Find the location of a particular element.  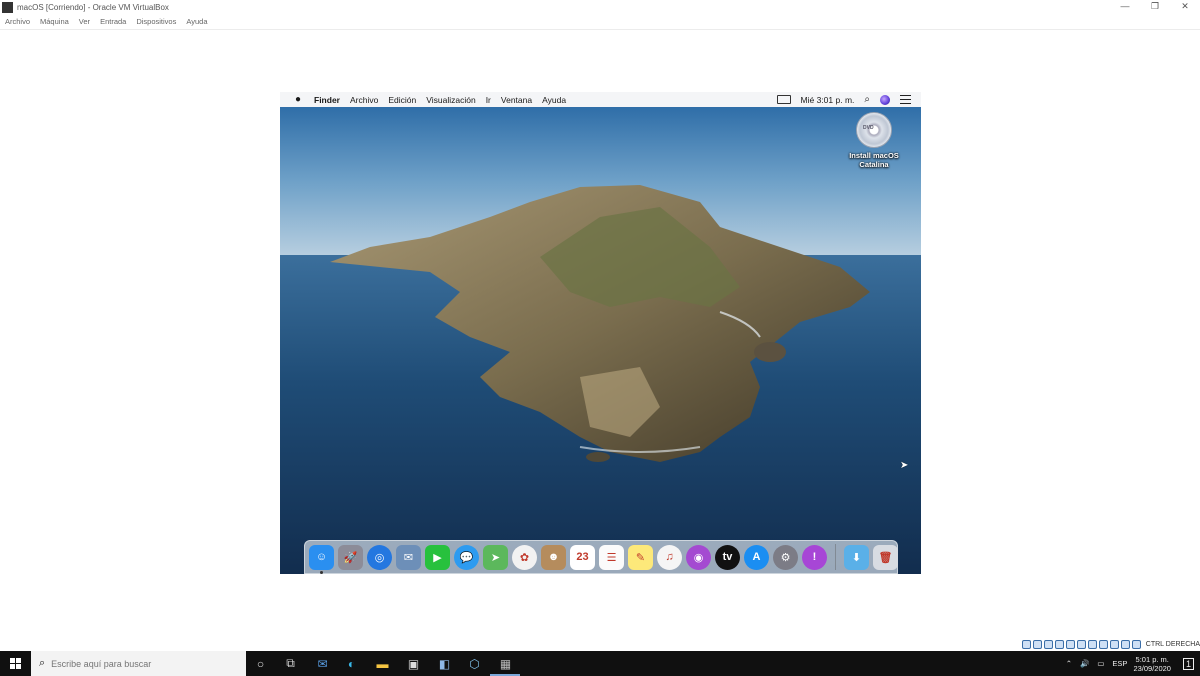

taskbar-time: 5:01 p. m. is located at coordinates (1152, 659).